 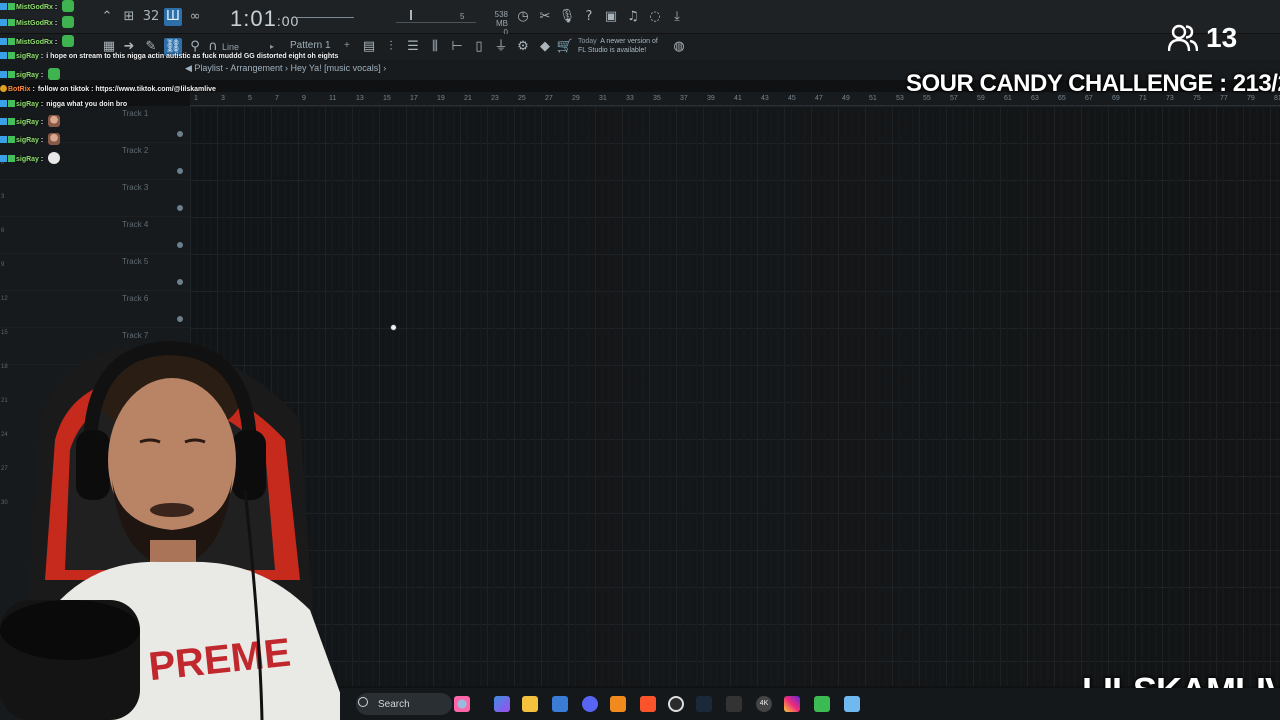 What do you see at coordinates (462, 704) in the screenshot?
I see `copilot-icon` at bounding box center [462, 704].